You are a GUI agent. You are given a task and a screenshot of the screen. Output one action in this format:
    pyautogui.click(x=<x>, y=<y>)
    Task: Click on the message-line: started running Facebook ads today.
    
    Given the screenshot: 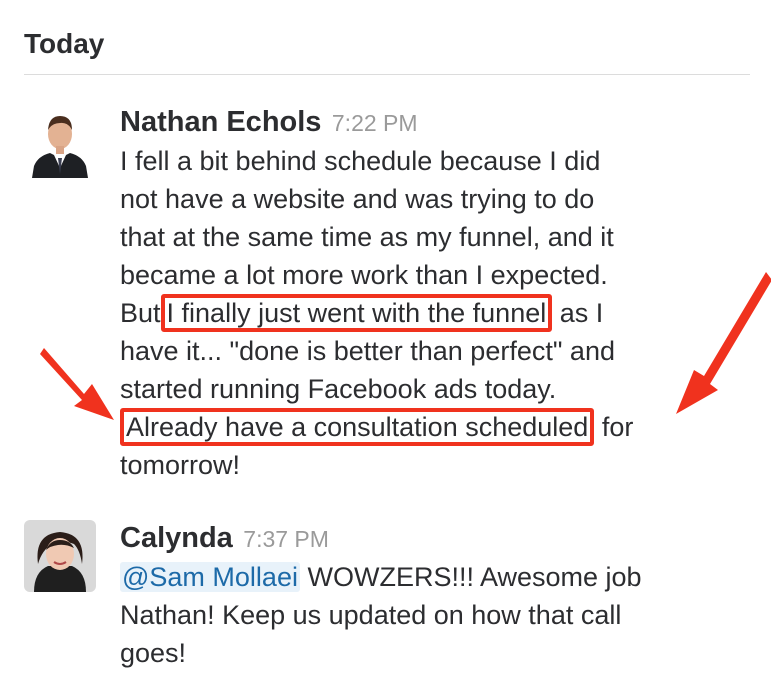 What is the action you would take?
    pyautogui.click(x=338, y=389)
    